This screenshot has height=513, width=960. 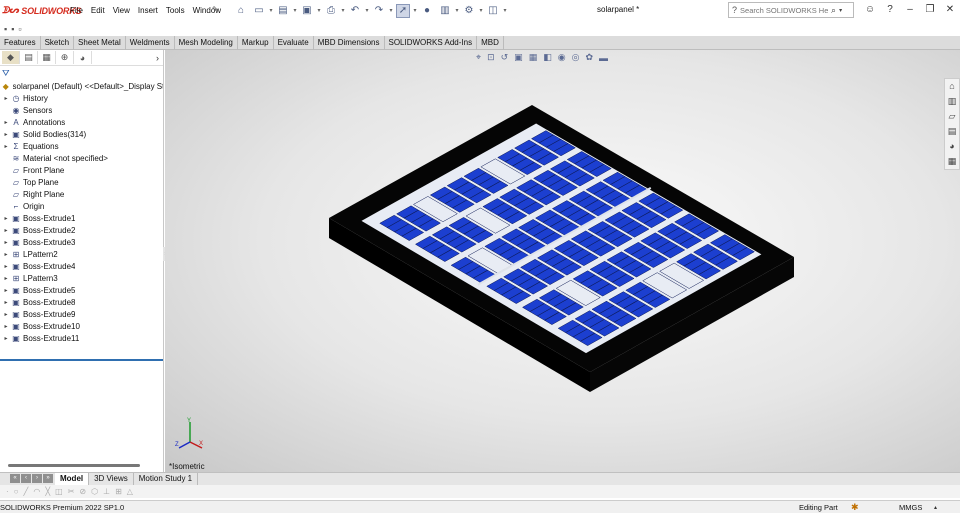 I want to click on tree-item: ▸ ▣ Boss-Extrude4, so click(x=81, y=266).